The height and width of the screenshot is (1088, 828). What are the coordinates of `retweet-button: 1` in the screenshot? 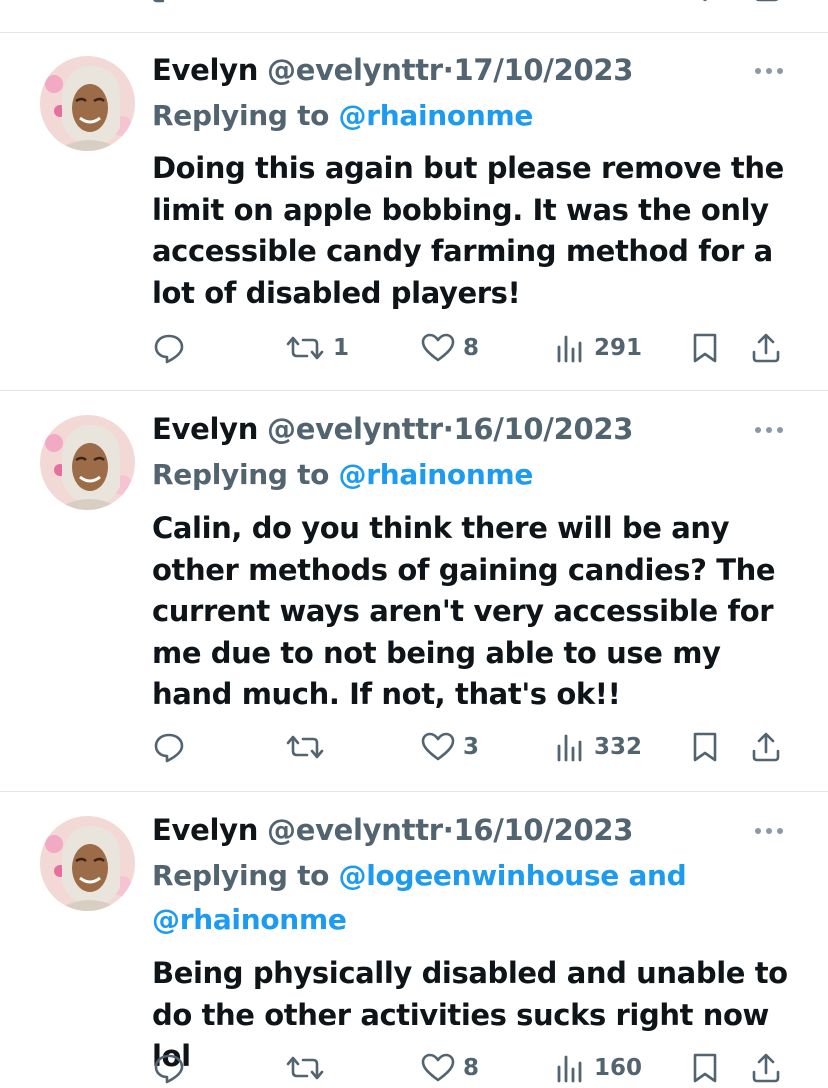 It's located at (317, 348).